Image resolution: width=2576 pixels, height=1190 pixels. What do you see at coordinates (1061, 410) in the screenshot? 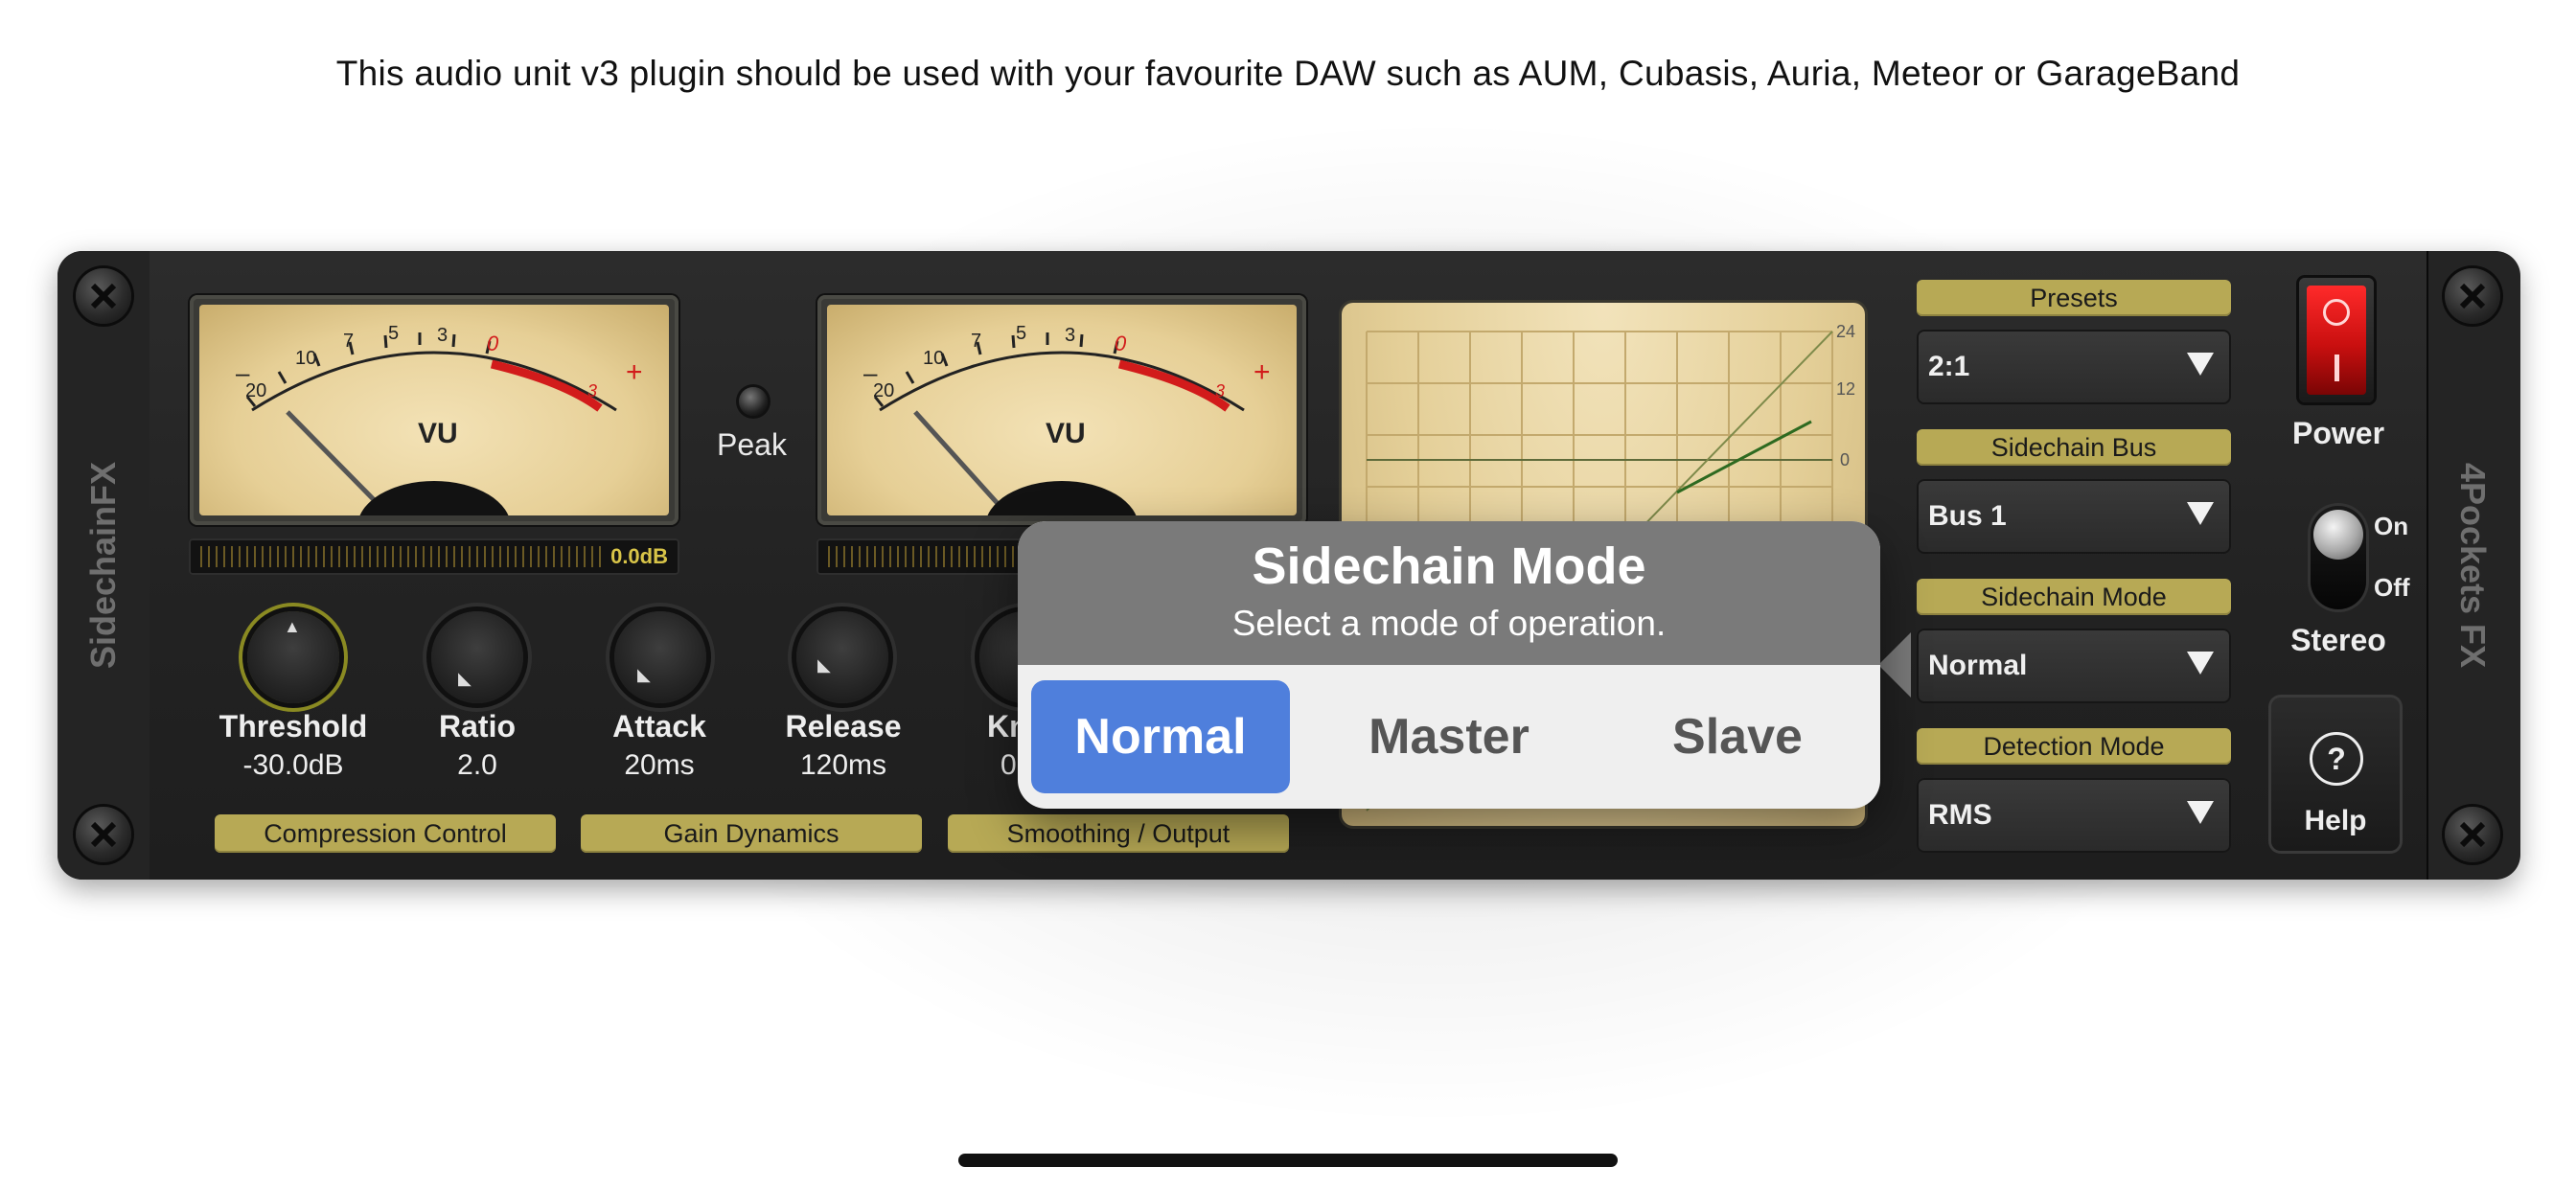
I see `vu-meter-output: 20 10 7 5 3 0 3 – + VU` at bounding box center [1061, 410].